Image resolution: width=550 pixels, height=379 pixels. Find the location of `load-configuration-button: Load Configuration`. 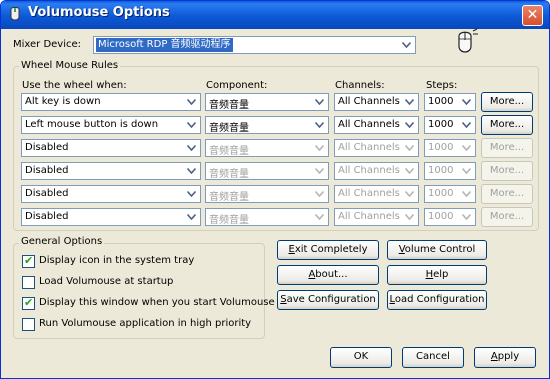

load-configuration-button: Load Configuration is located at coordinates (437, 300).